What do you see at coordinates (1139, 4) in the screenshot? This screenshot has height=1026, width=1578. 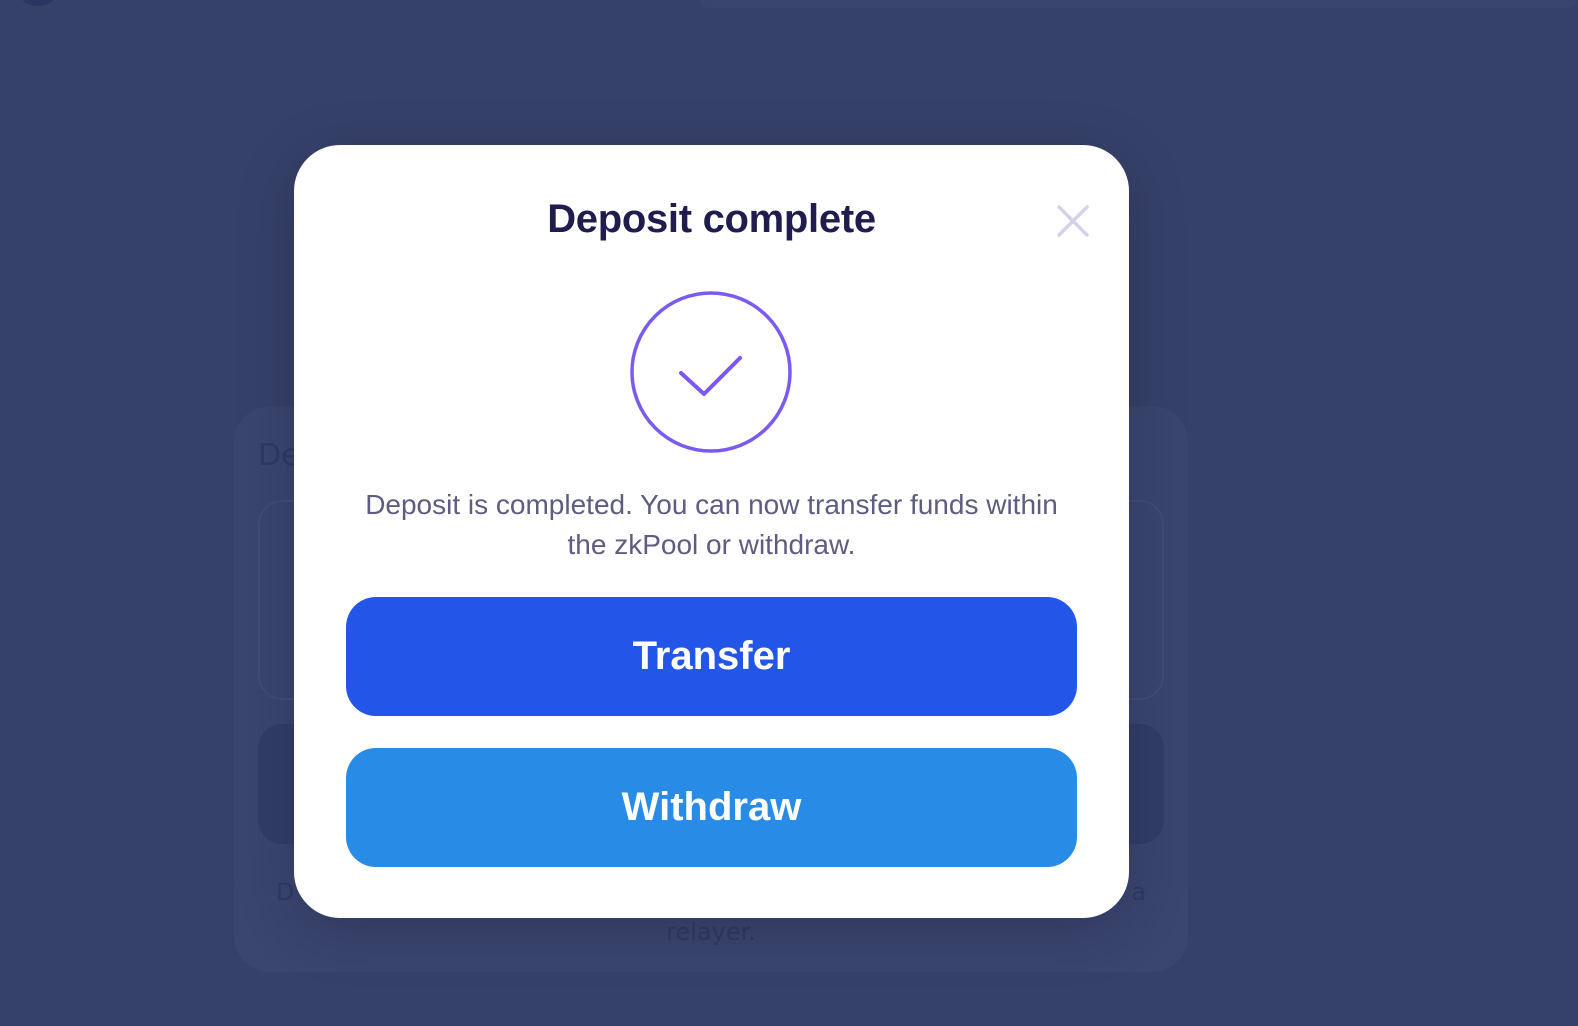 I see `background-header` at bounding box center [1139, 4].